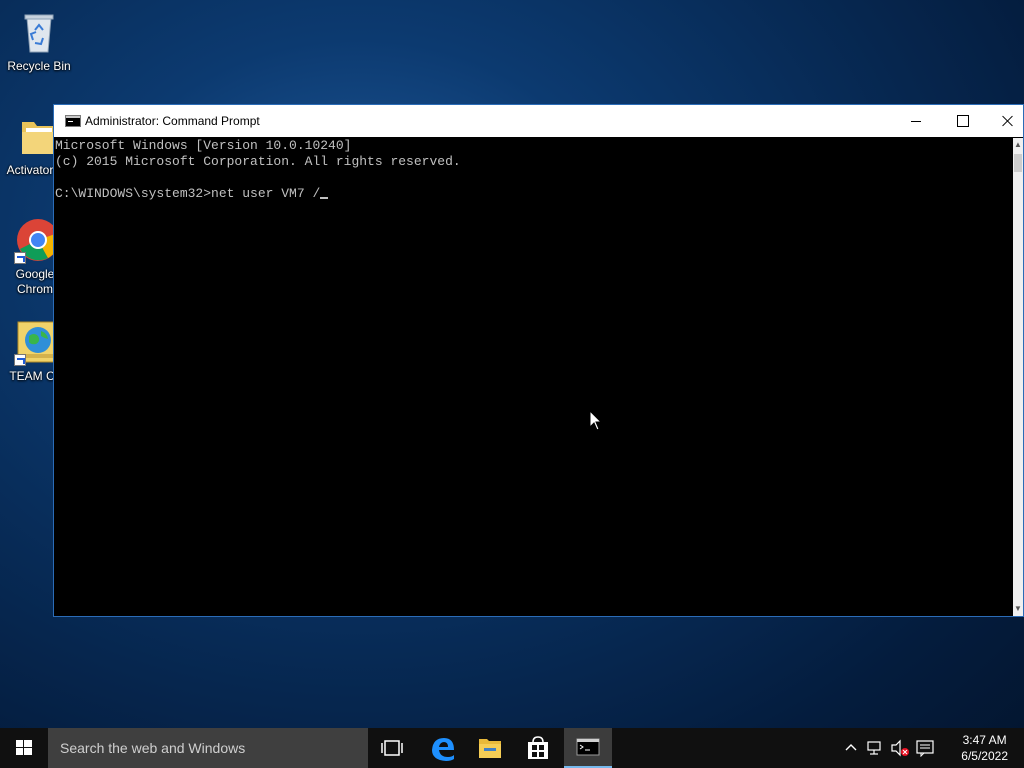 Image resolution: width=1024 pixels, height=768 pixels. I want to click on scrollbar-thumb, so click(1018, 163).